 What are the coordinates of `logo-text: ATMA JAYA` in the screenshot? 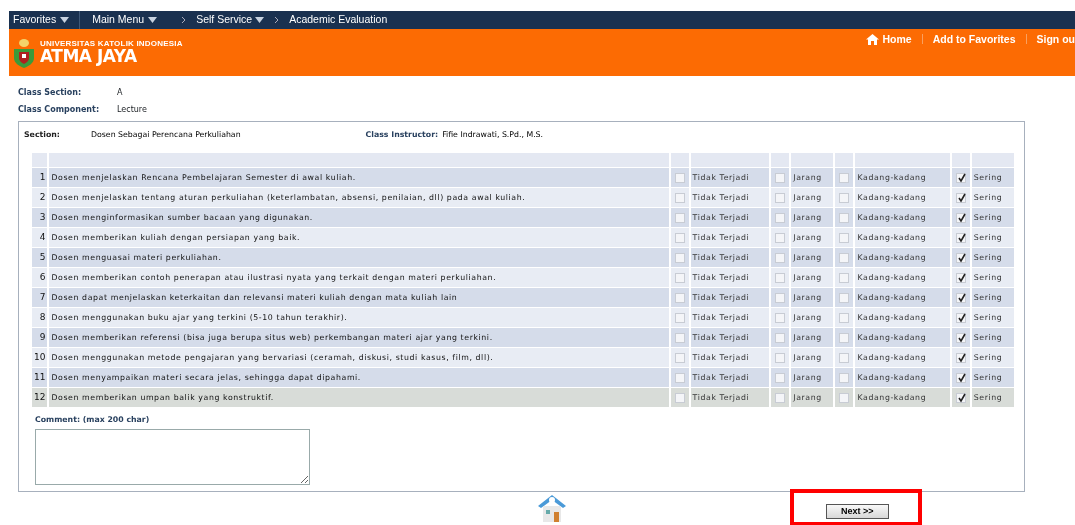 It's located at (89, 56).